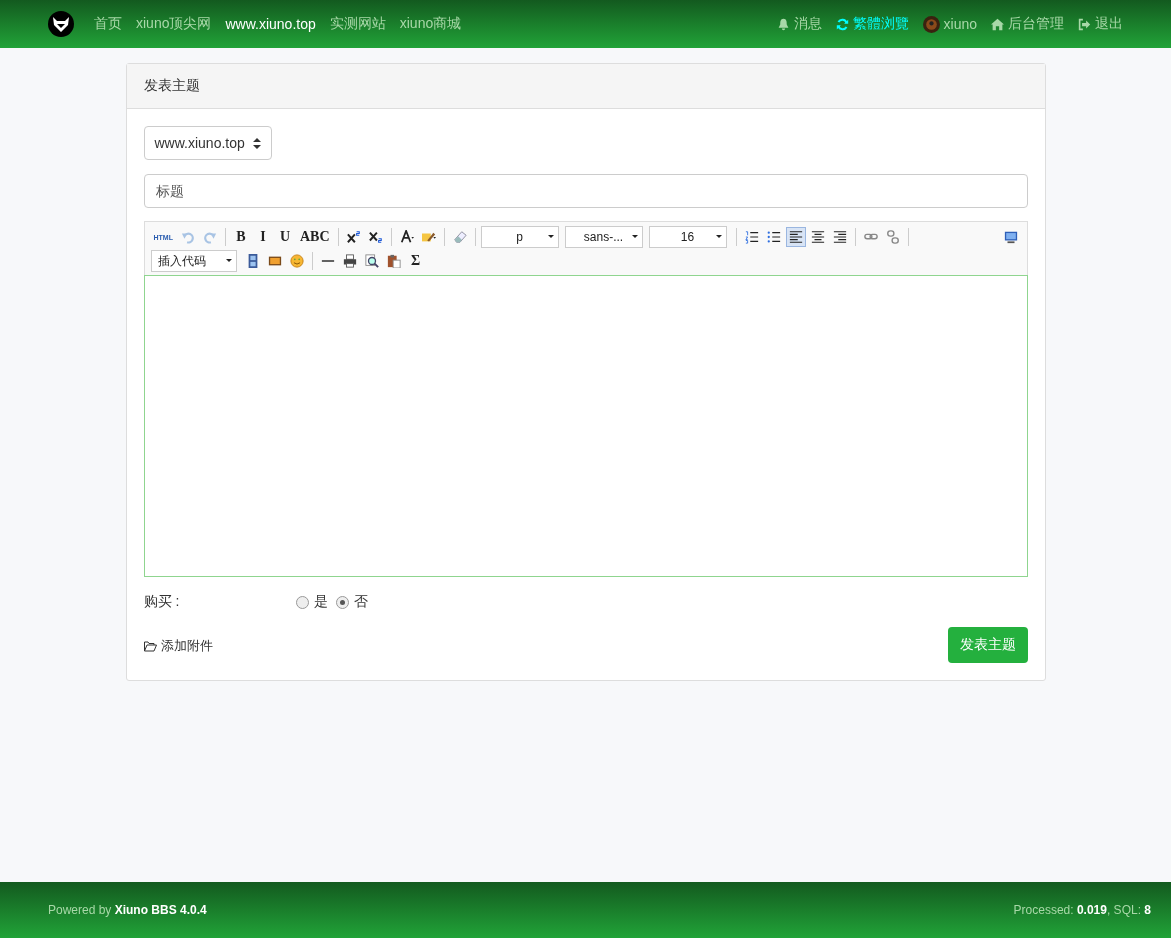 The image size is (1171, 938). Describe the element at coordinates (284, 237) in the screenshot. I see `toolbar-button: U` at that location.